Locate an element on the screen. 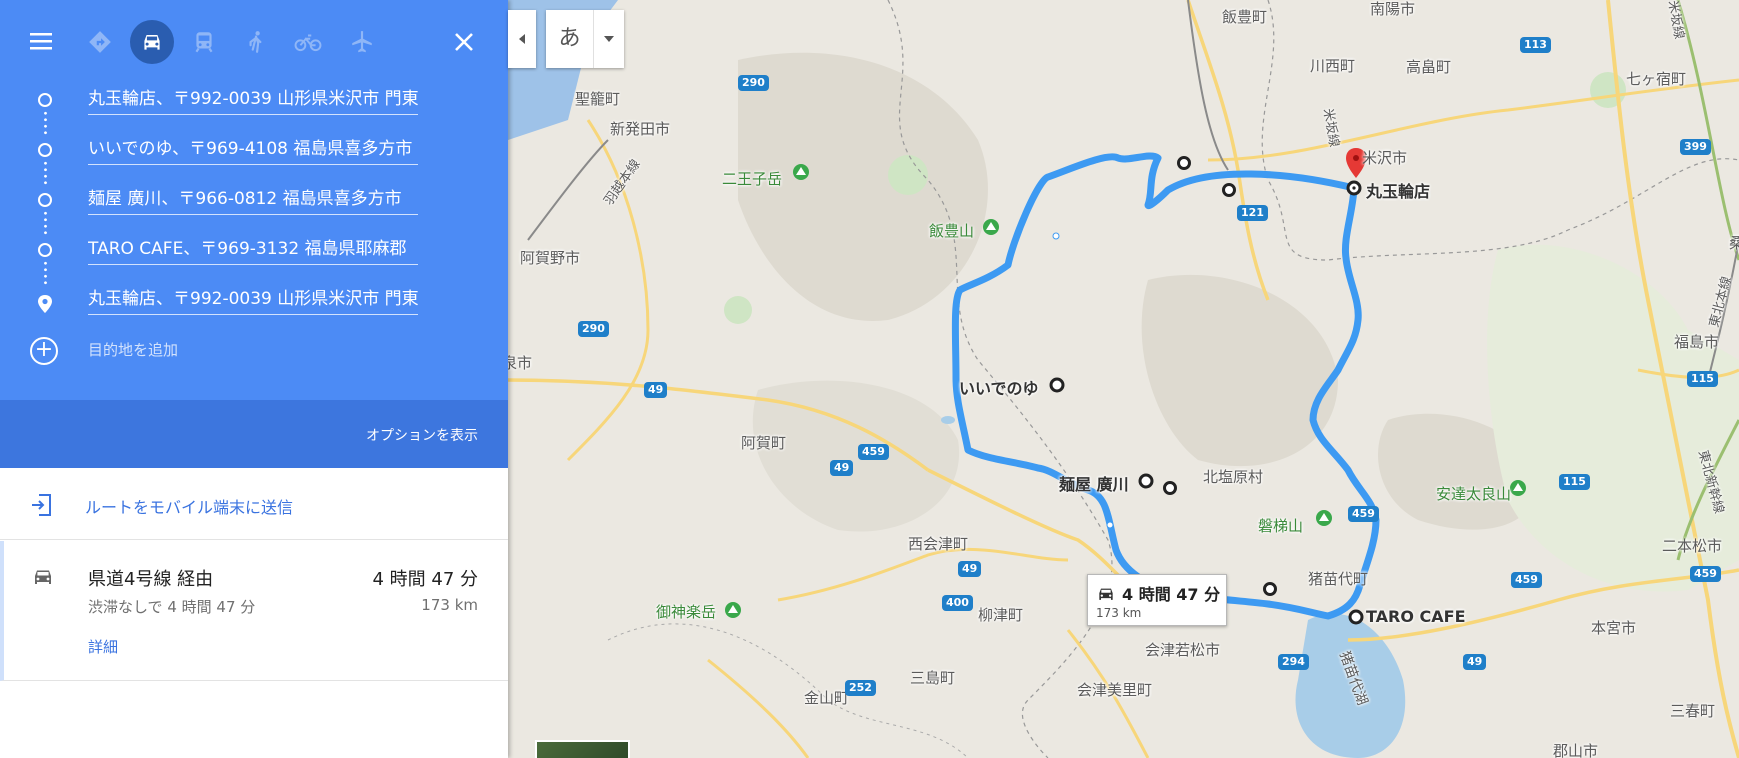  road-shield: 252 is located at coordinates (860, 688).